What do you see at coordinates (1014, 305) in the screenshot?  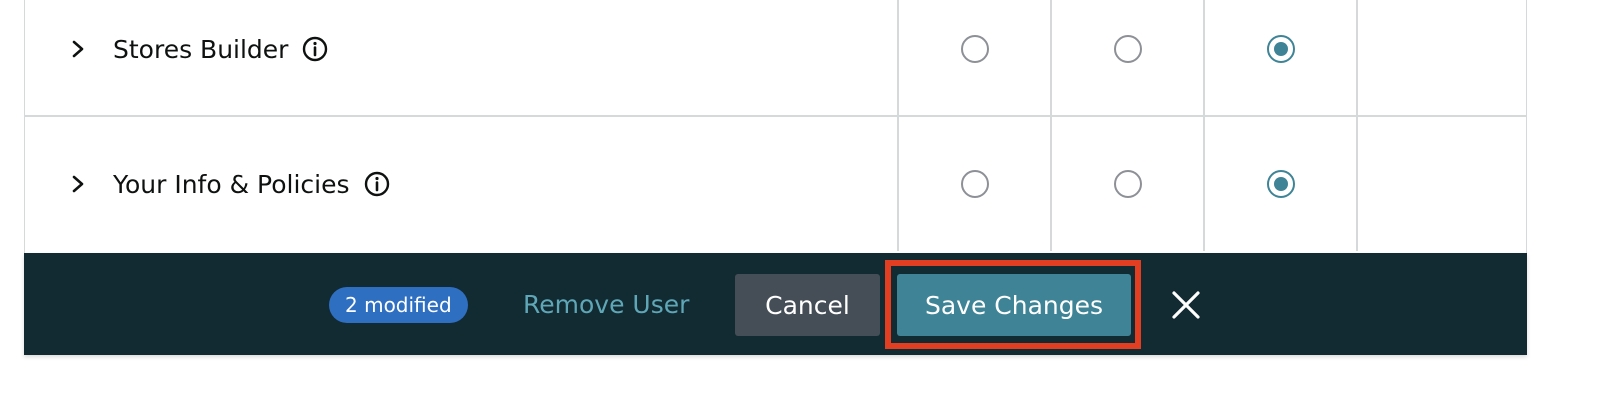 I see `save-changes-button: Save Changes` at bounding box center [1014, 305].